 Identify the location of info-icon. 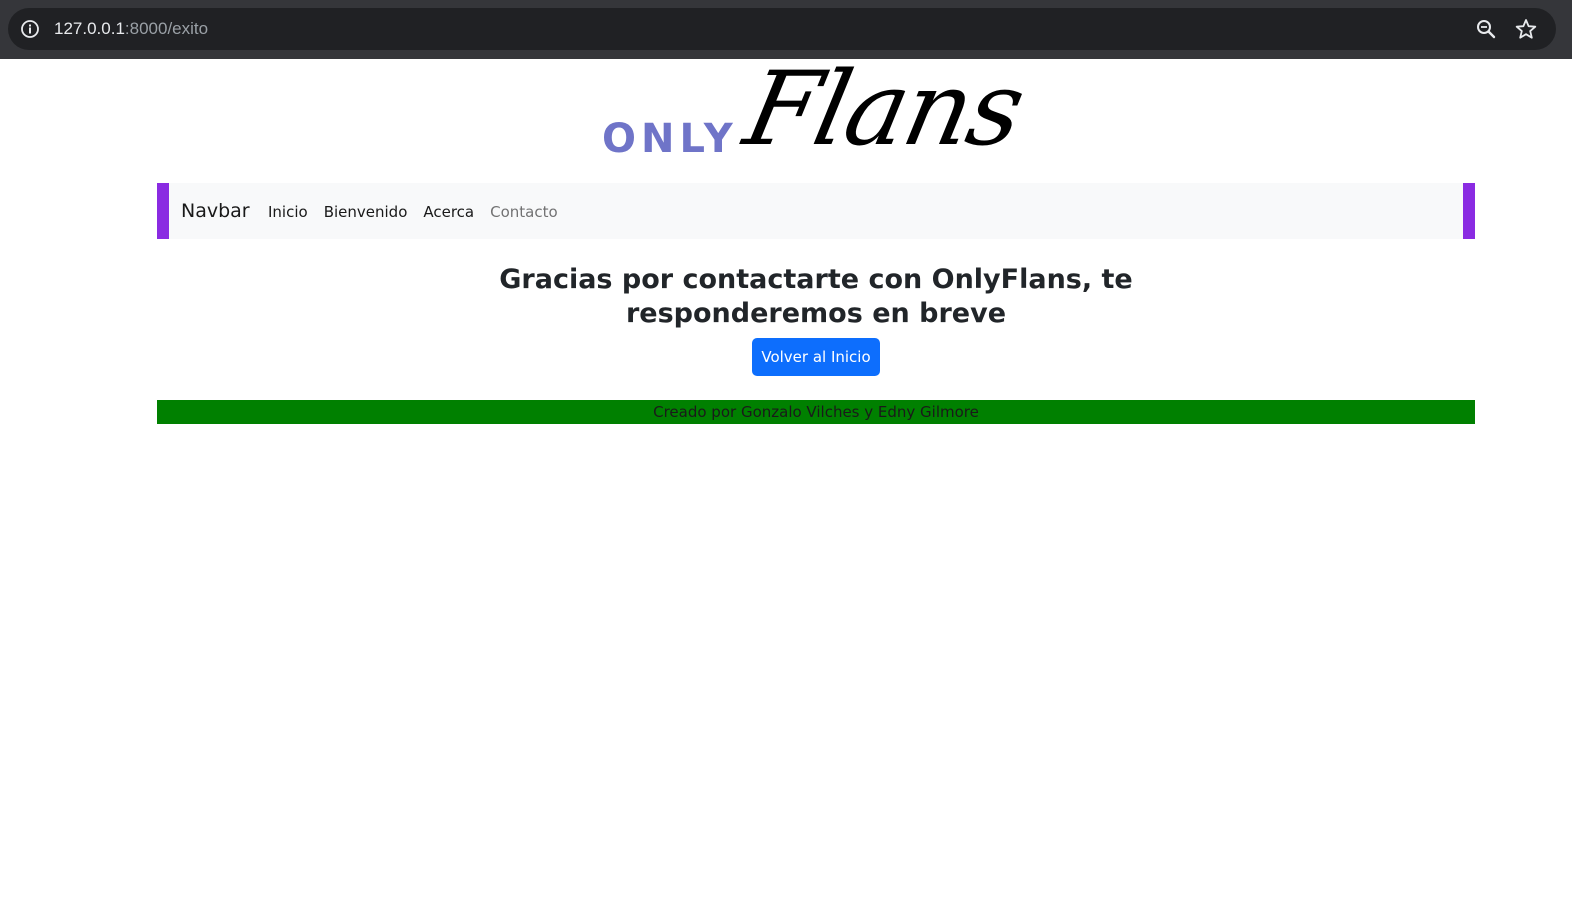
(30, 29).